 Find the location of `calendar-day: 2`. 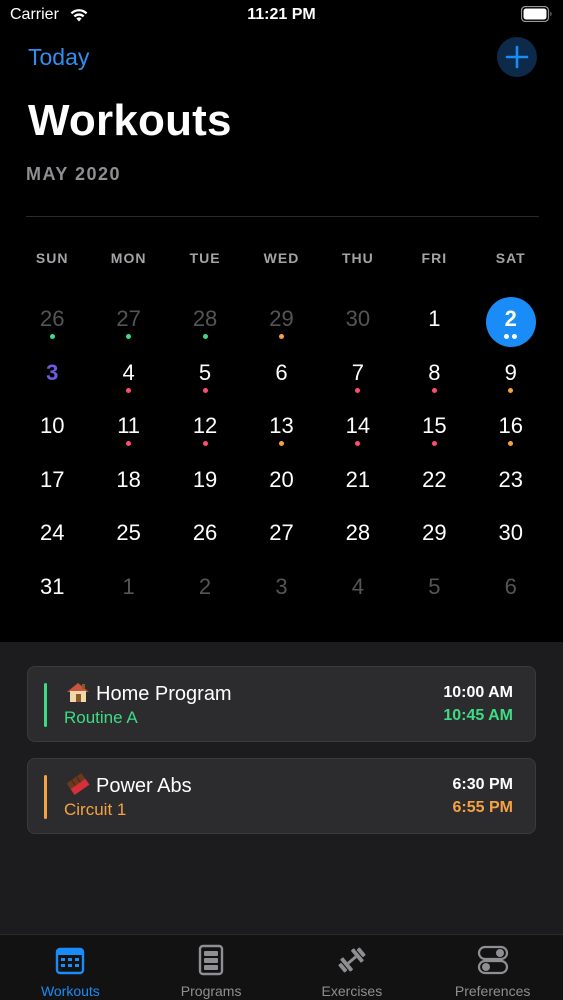

calendar-day: 2 is located at coordinates (205, 592).